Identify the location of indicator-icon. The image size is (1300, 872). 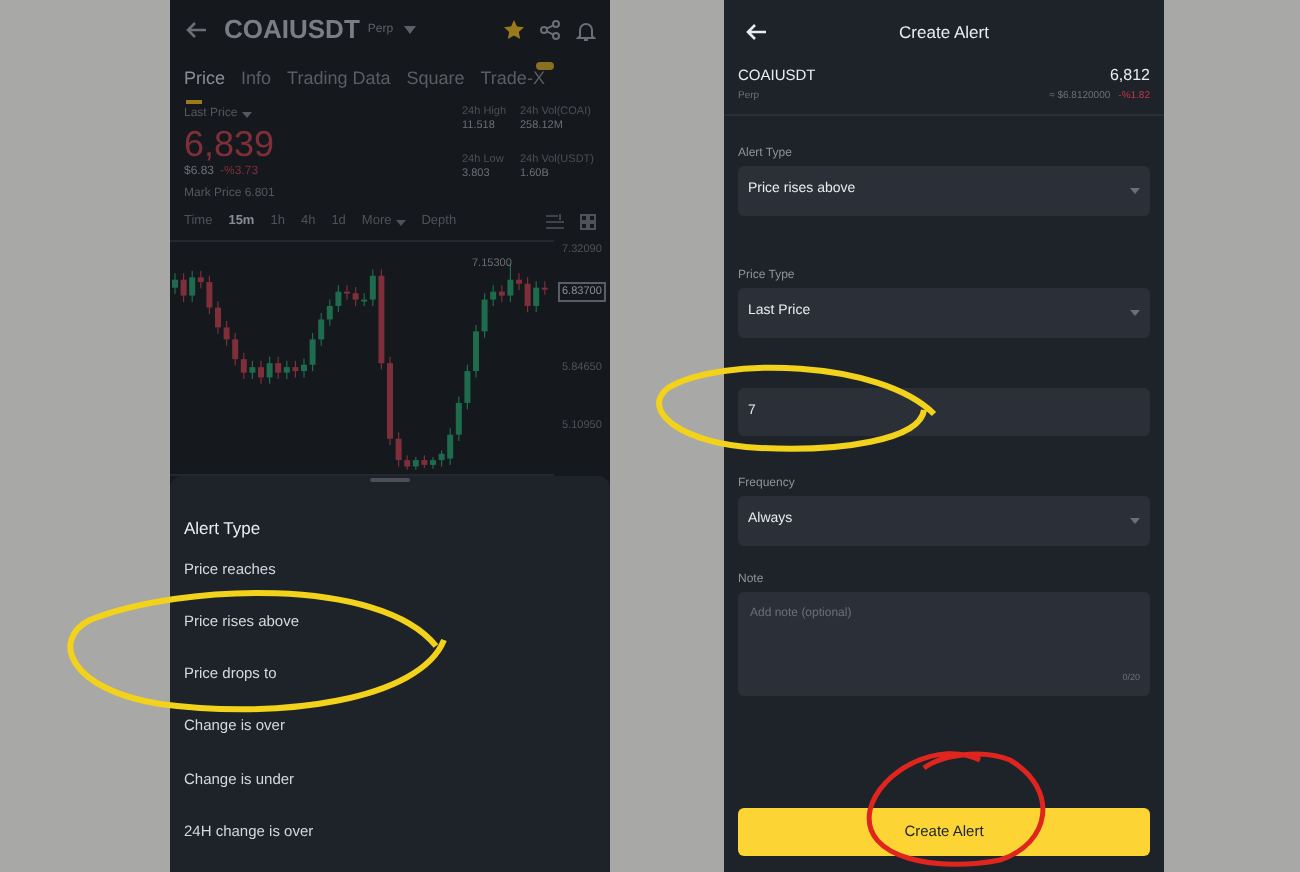
(555, 222).